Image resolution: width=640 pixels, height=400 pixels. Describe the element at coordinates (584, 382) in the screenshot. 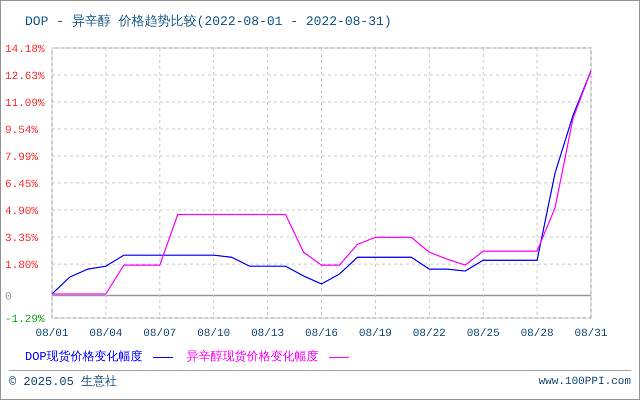

I see `website-link: www.100PPI.com` at that location.